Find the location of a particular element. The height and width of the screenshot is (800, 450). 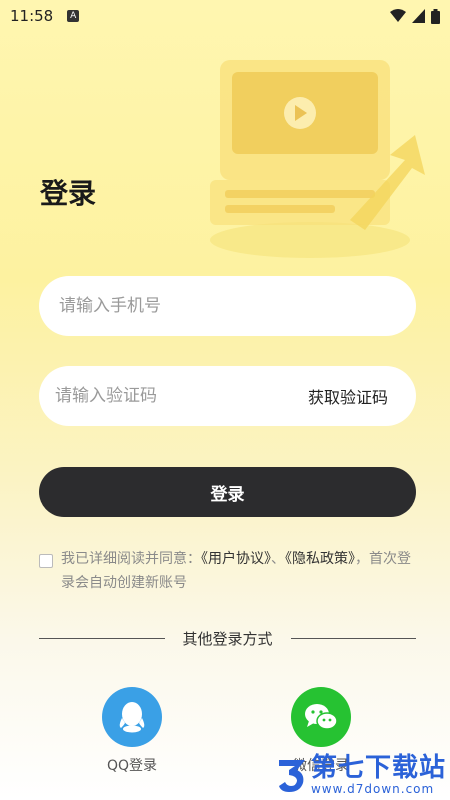

status-time: 11:58 is located at coordinates (32, 16).